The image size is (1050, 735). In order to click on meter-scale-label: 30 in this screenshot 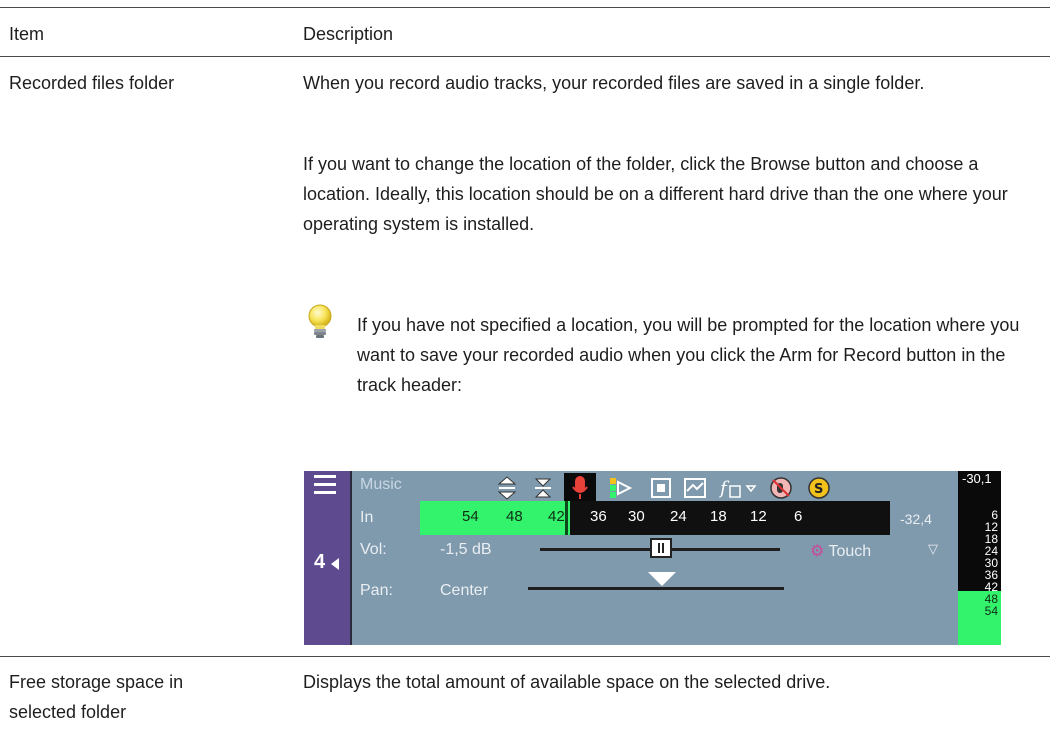, I will do `click(636, 516)`.